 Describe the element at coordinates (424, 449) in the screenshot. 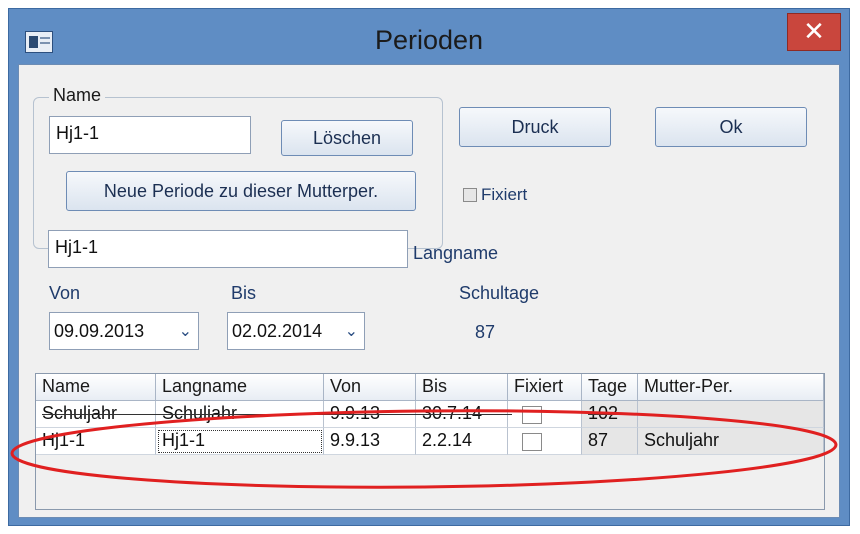

I see `highlight-ellipse-annotation` at that location.